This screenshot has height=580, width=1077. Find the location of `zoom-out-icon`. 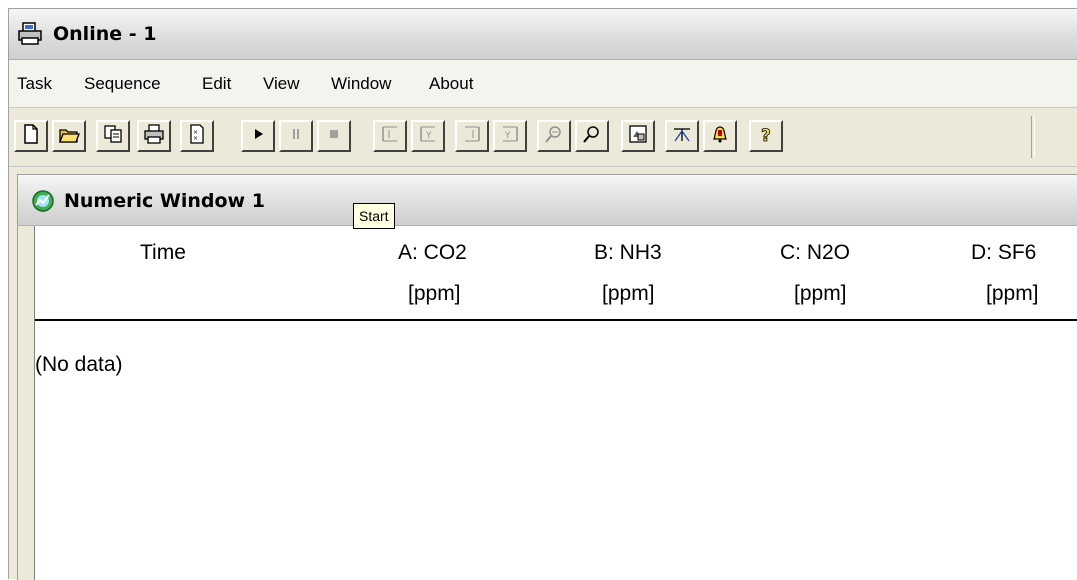

zoom-out-icon is located at coordinates (554, 136).